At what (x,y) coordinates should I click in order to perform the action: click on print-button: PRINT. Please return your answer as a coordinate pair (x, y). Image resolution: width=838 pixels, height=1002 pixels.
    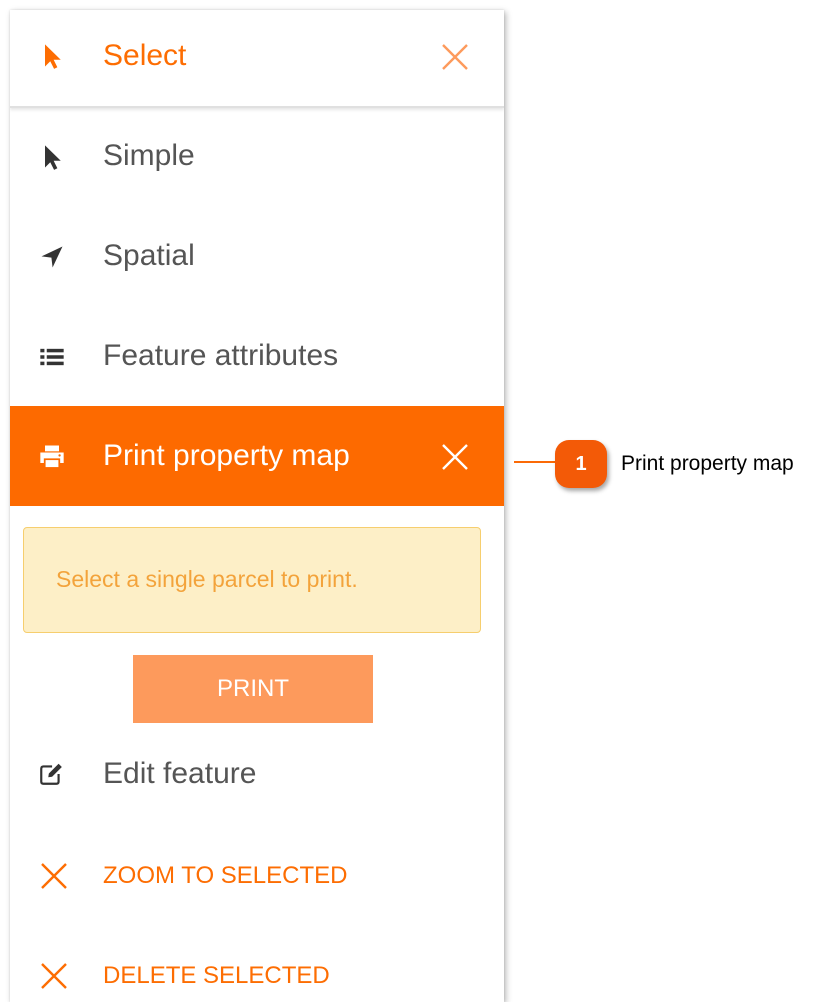
    Looking at the image, I should click on (253, 689).